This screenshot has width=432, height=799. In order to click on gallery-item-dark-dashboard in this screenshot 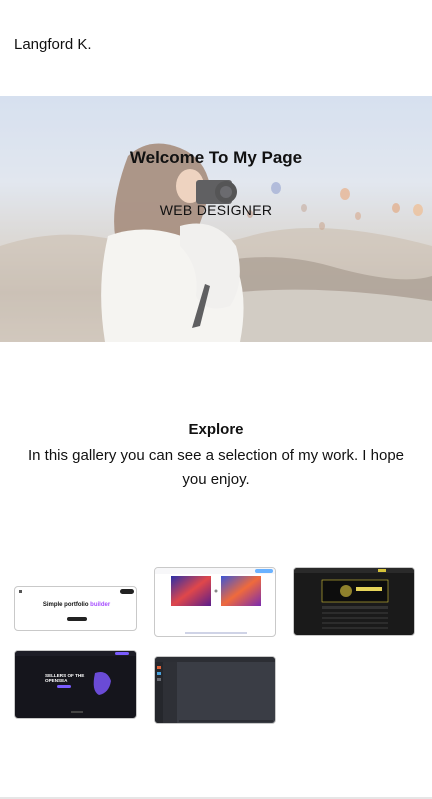, I will do `click(215, 690)`.